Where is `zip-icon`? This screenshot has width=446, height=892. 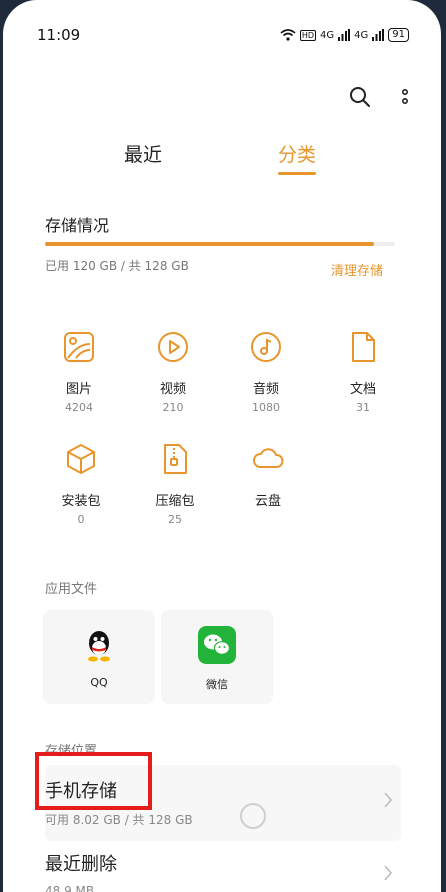
zip-icon is located at coordinates (175, 459).